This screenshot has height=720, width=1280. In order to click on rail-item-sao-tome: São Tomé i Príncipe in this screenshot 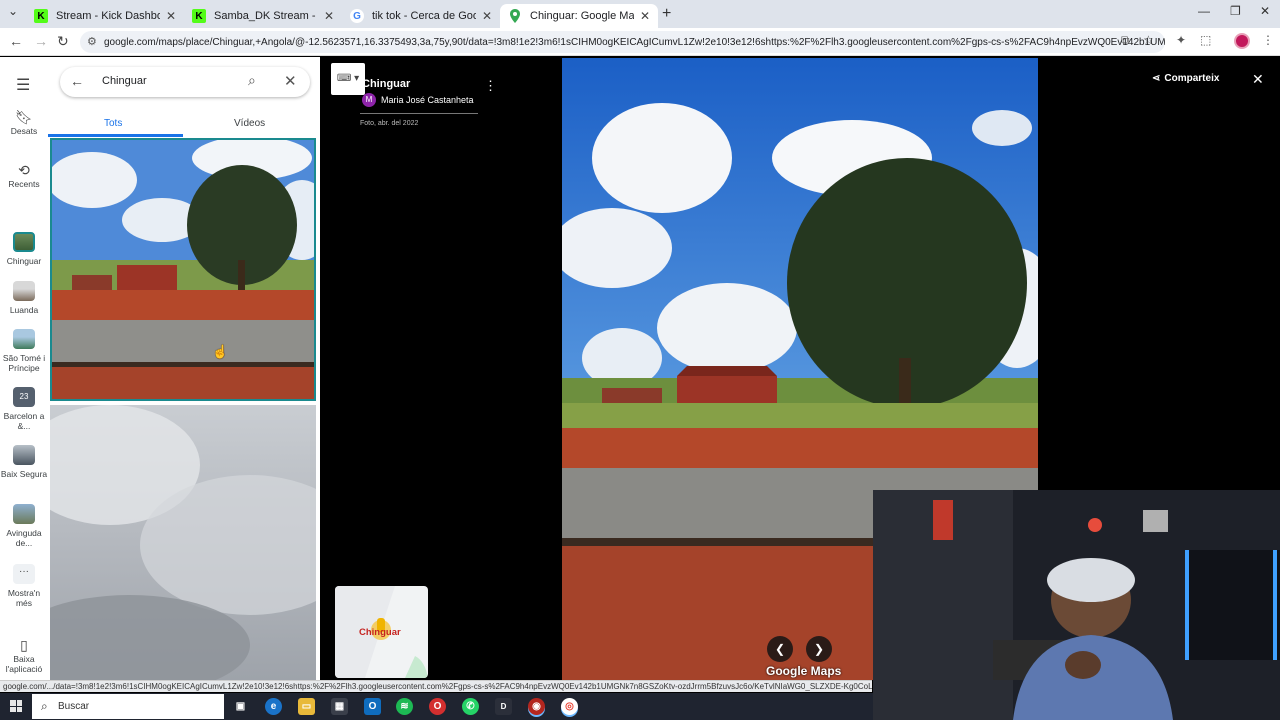, I will do `click(24, 351)`.